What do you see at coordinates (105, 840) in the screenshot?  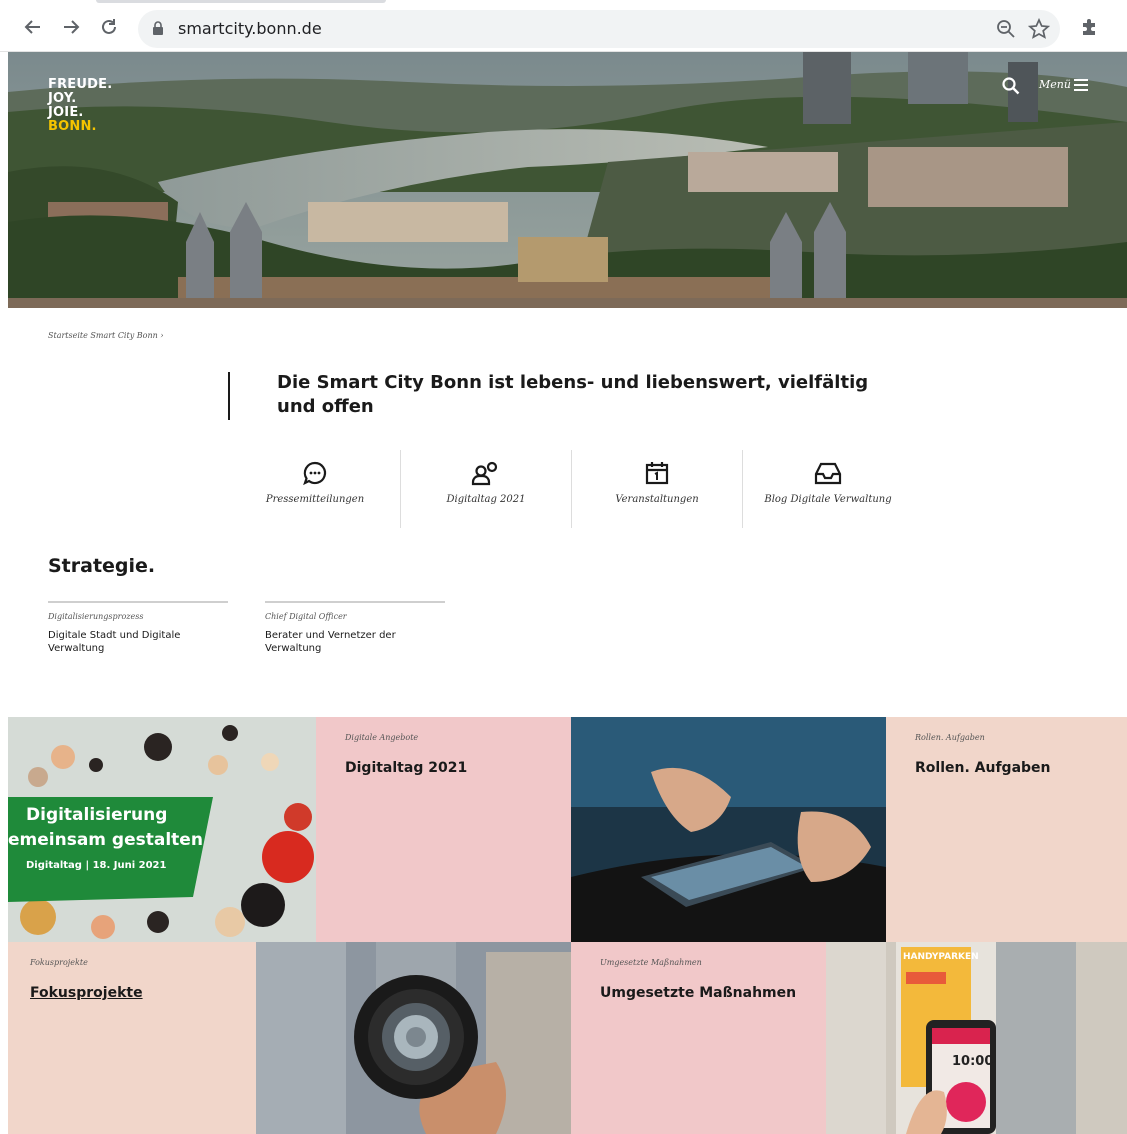 I see `banner-text-line: emeinsam gestalten` at bounding box center [105, 840].